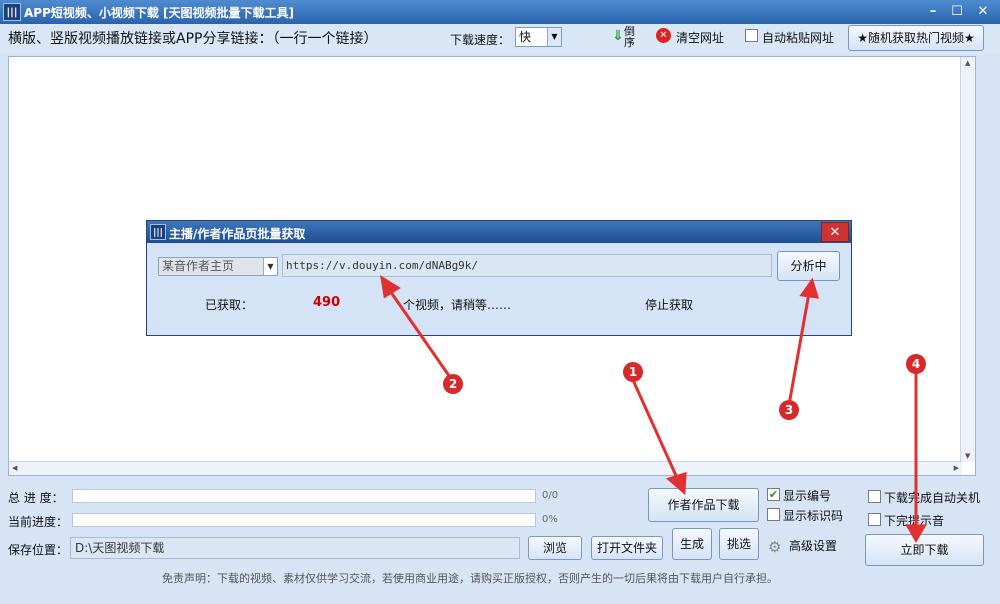 This screenshot has width=1000, height=604. Describe the element at coordinates (304, 496) in the screenshot. I see `total-progress-bar` at that location.